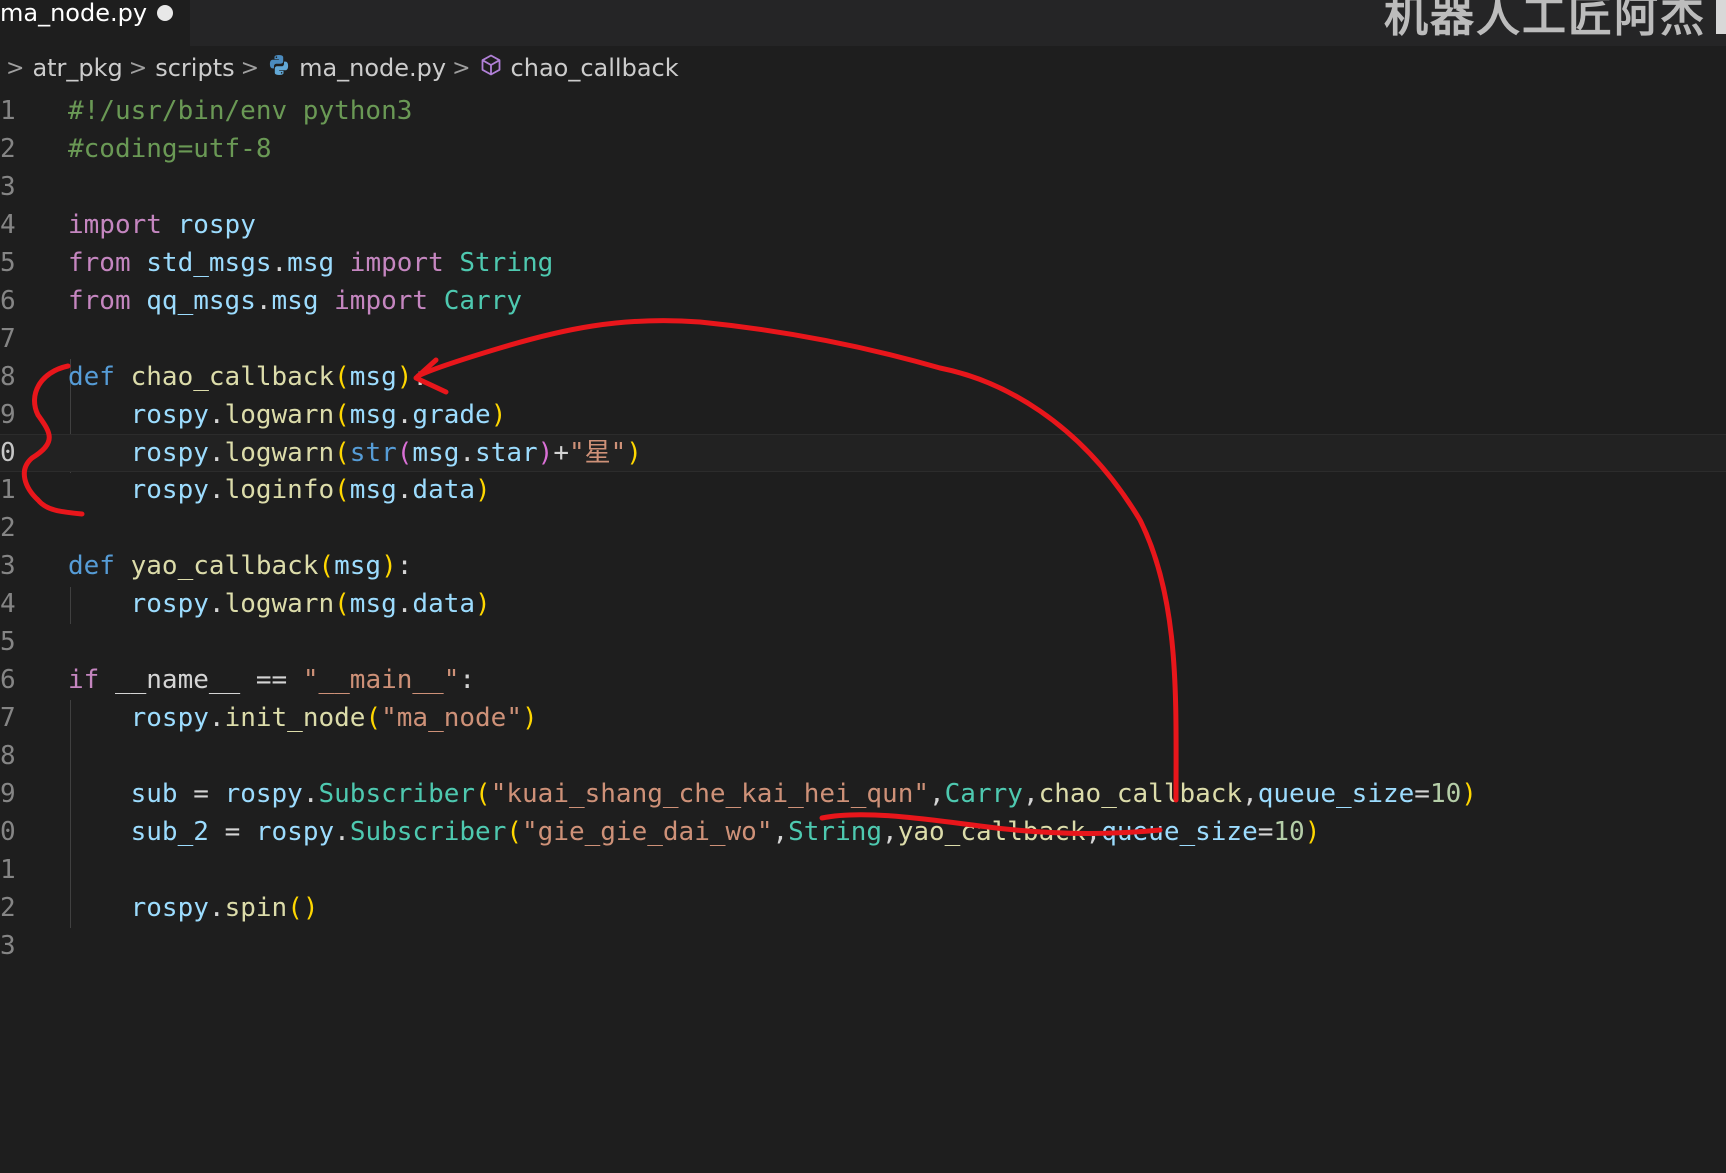  Describe the element at coordinates (863, 719) in the screenshot. I see `code-line: 7 rospy.init_node("ma_node")` at that location.